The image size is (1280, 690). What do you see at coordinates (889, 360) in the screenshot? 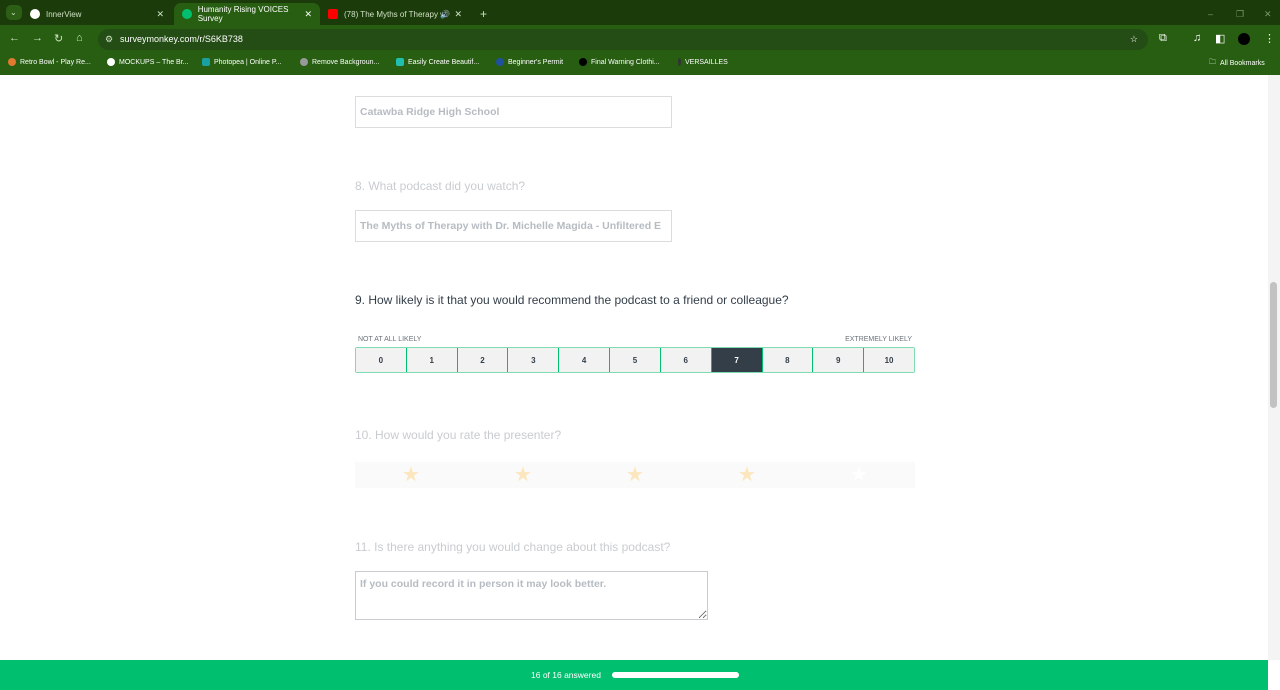
I see `nps-option-10: 10` at bounding box center [889, 360].